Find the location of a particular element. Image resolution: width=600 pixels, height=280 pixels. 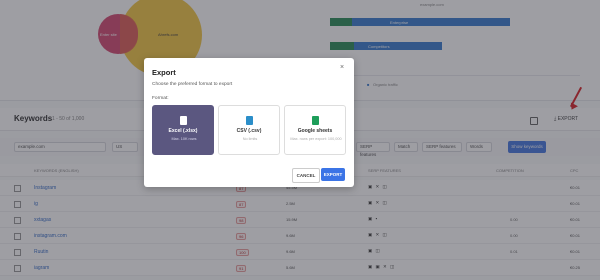

format-option-excel: Excel (.xlsx) Max. 10K rows is located at coordinates (183, 130).